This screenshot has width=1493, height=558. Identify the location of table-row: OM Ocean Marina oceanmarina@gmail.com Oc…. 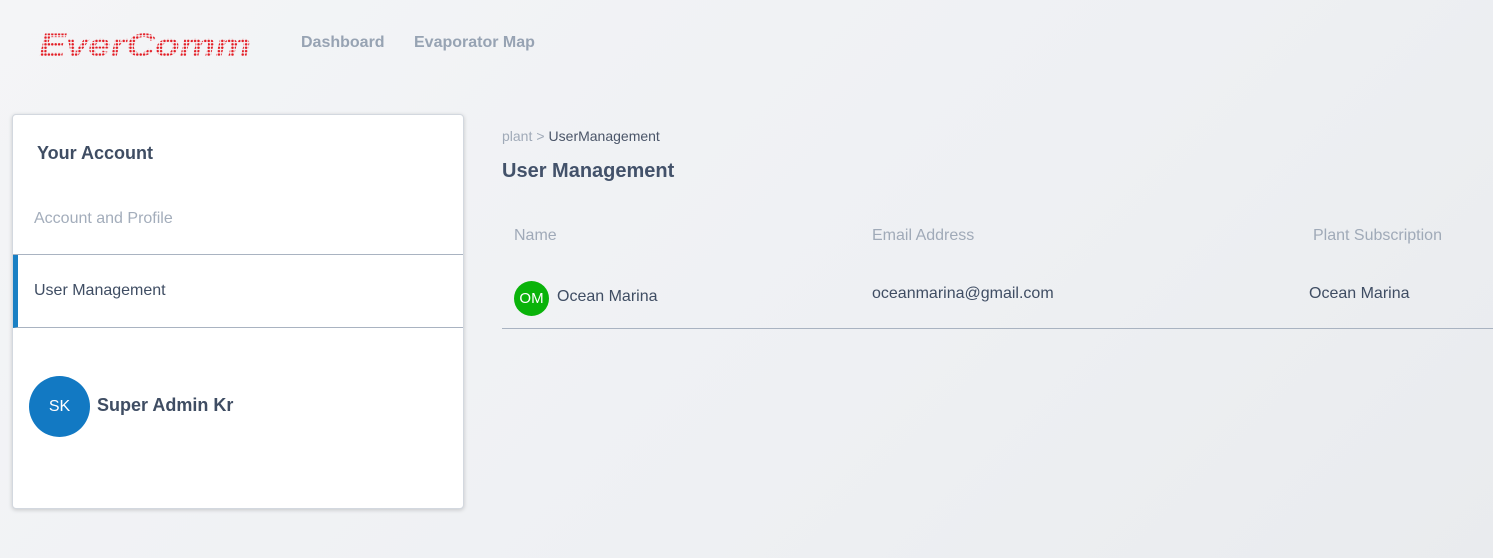
(997, 299).